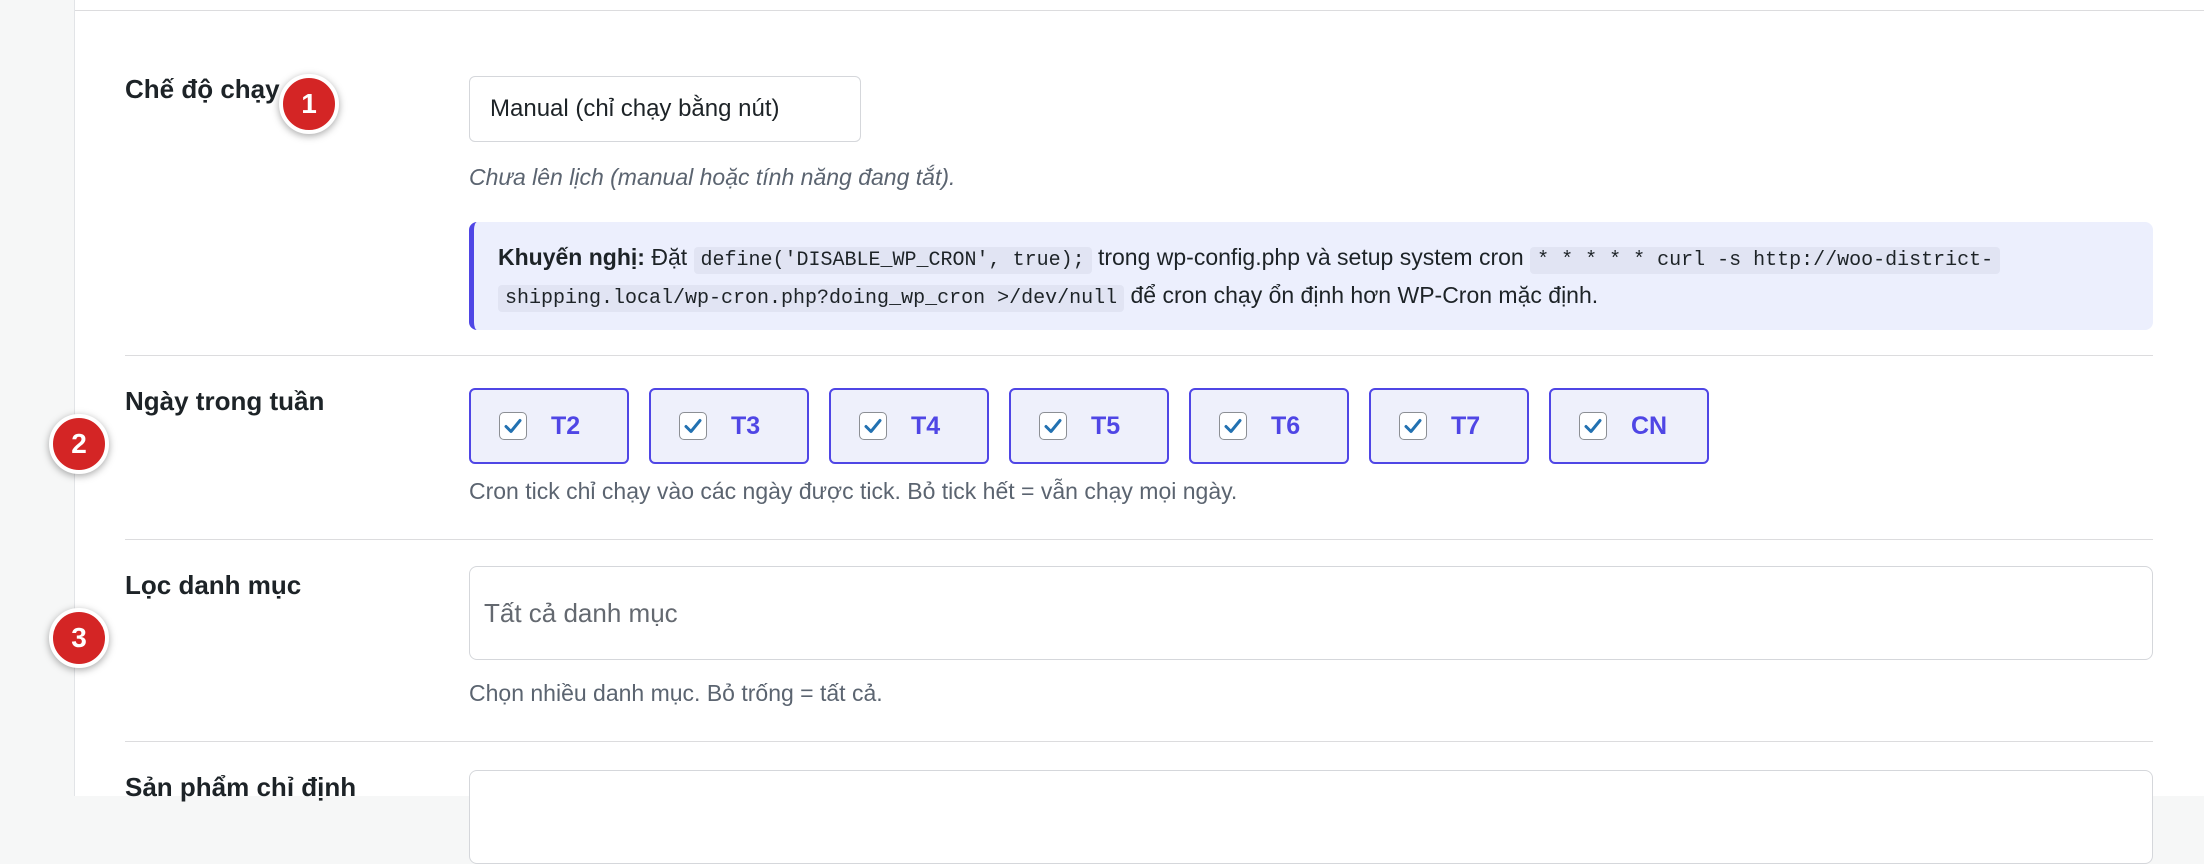  Describe the element at coordinates (309, 104) in the screenshot. I see `annotation-badge-1: 1` at that location.